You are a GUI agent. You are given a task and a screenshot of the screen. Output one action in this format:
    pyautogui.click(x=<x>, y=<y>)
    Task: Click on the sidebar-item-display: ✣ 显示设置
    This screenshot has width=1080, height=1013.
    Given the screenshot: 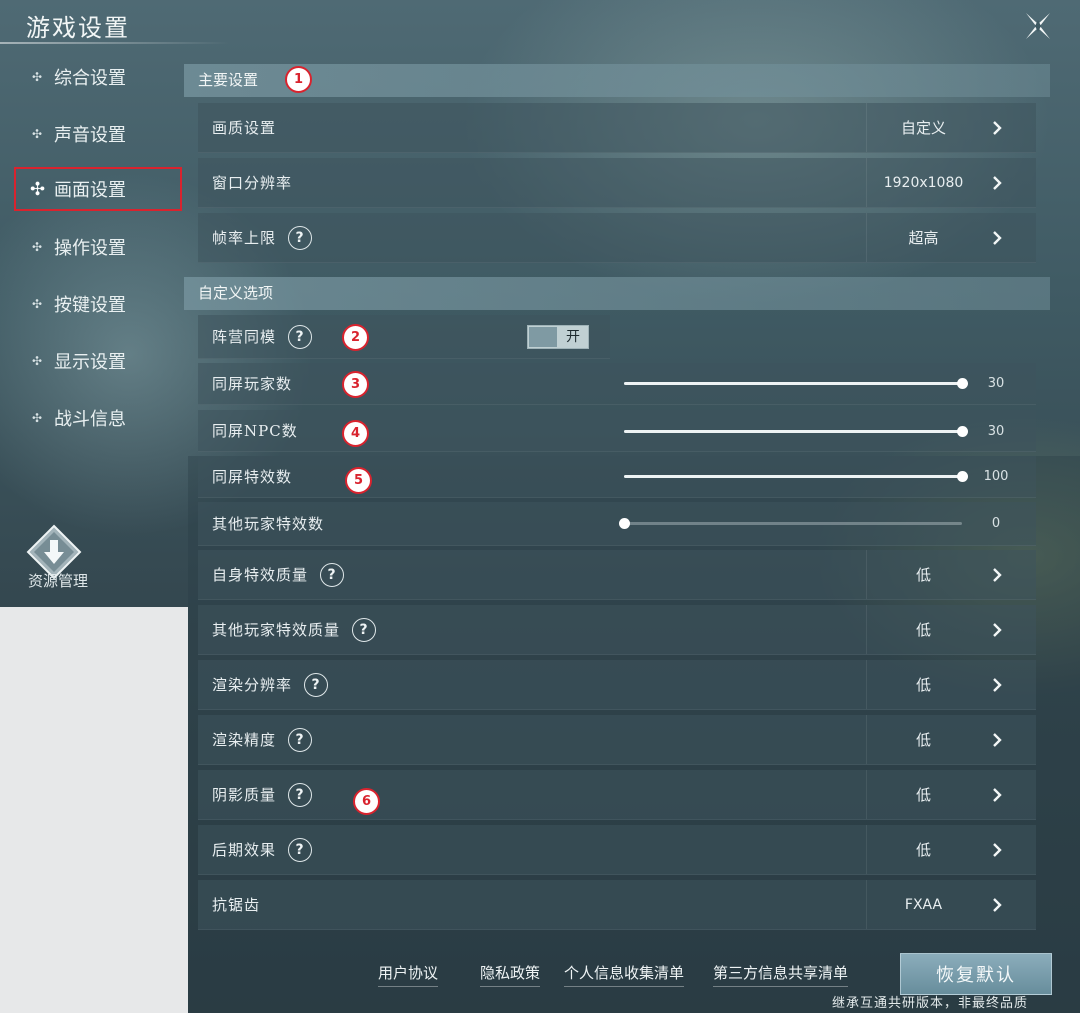 What is the action you would take?
    pyautogui.click(x=78, y=361)
    